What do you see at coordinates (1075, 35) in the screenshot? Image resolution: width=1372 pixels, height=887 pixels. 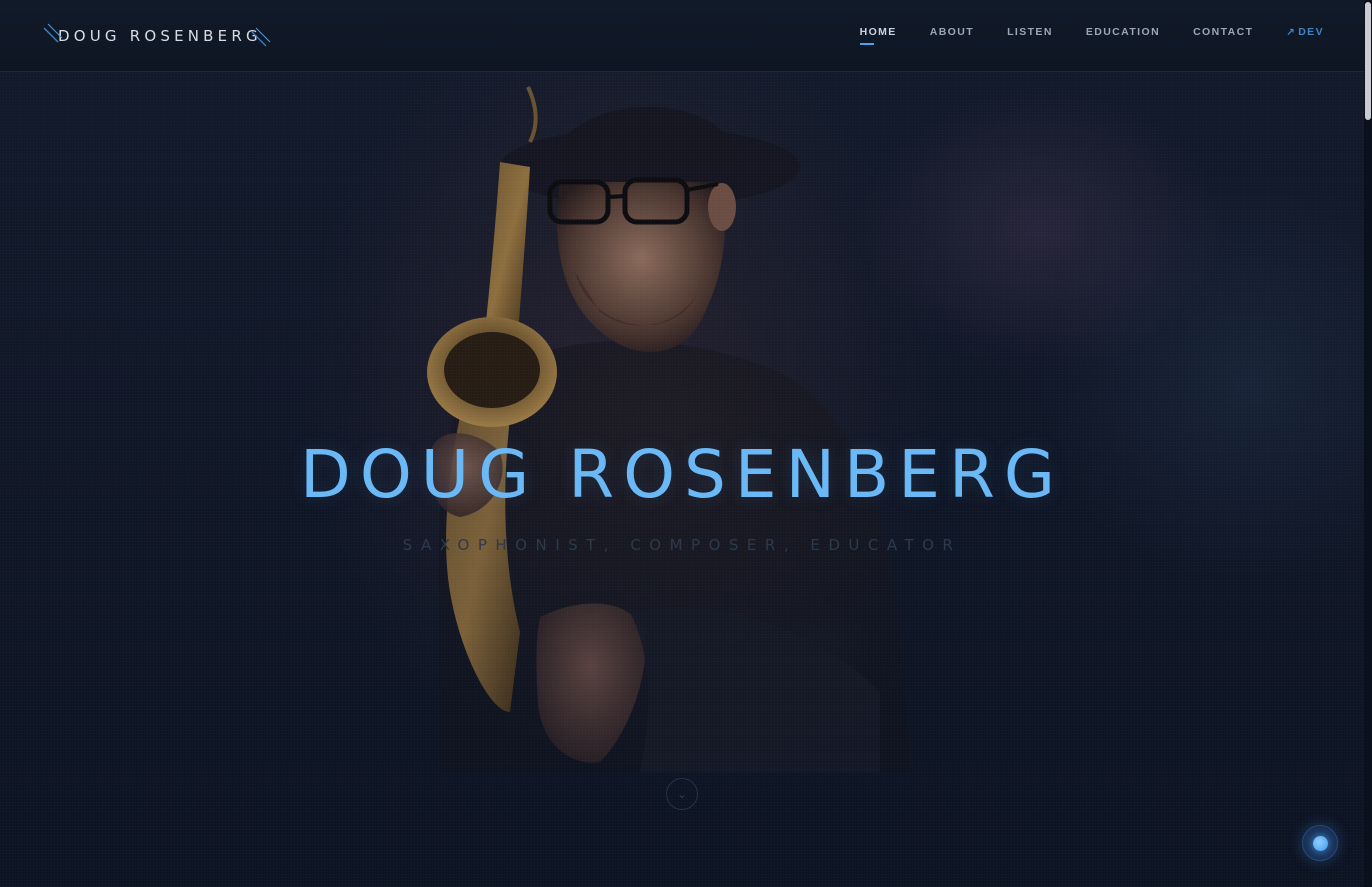 I see `main-nav: HOME ABOUT LISTEN EDUCATION CONTACT ↗ DEV` at bounding box center [1075, 35].